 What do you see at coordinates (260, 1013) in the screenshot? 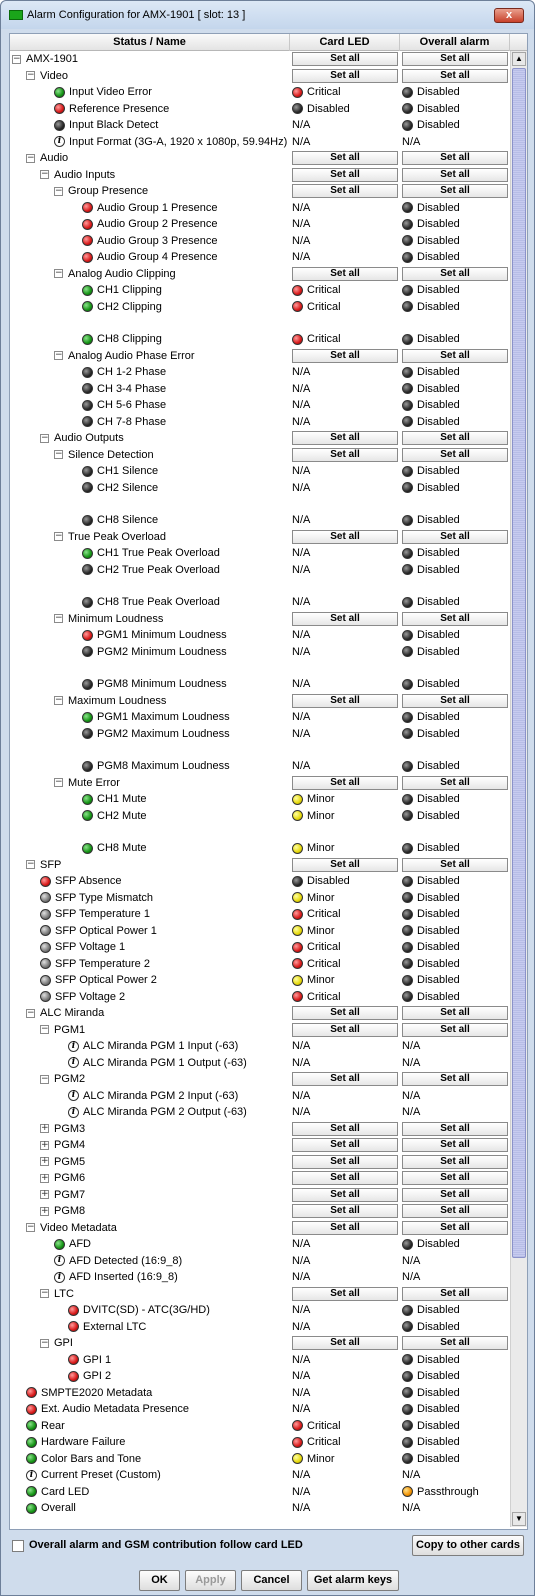
I see `tree-group-row: − ALC Miranda Set all Set all` at bounding box center [260, 1013].